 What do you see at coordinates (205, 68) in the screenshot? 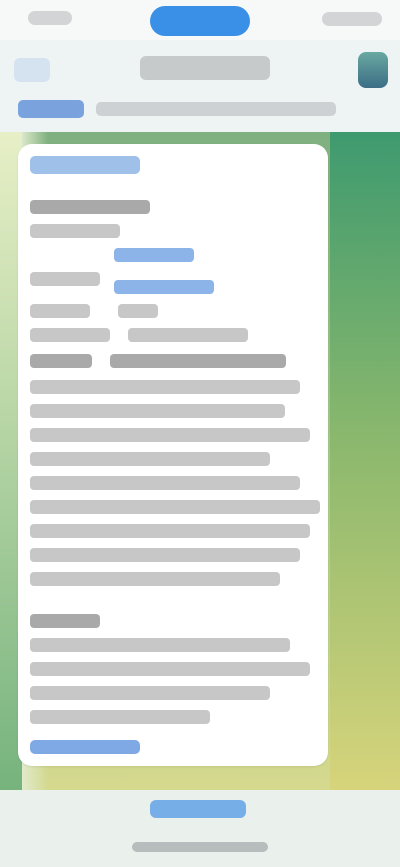
I see `chat-title` at bounding box center [205, 68].